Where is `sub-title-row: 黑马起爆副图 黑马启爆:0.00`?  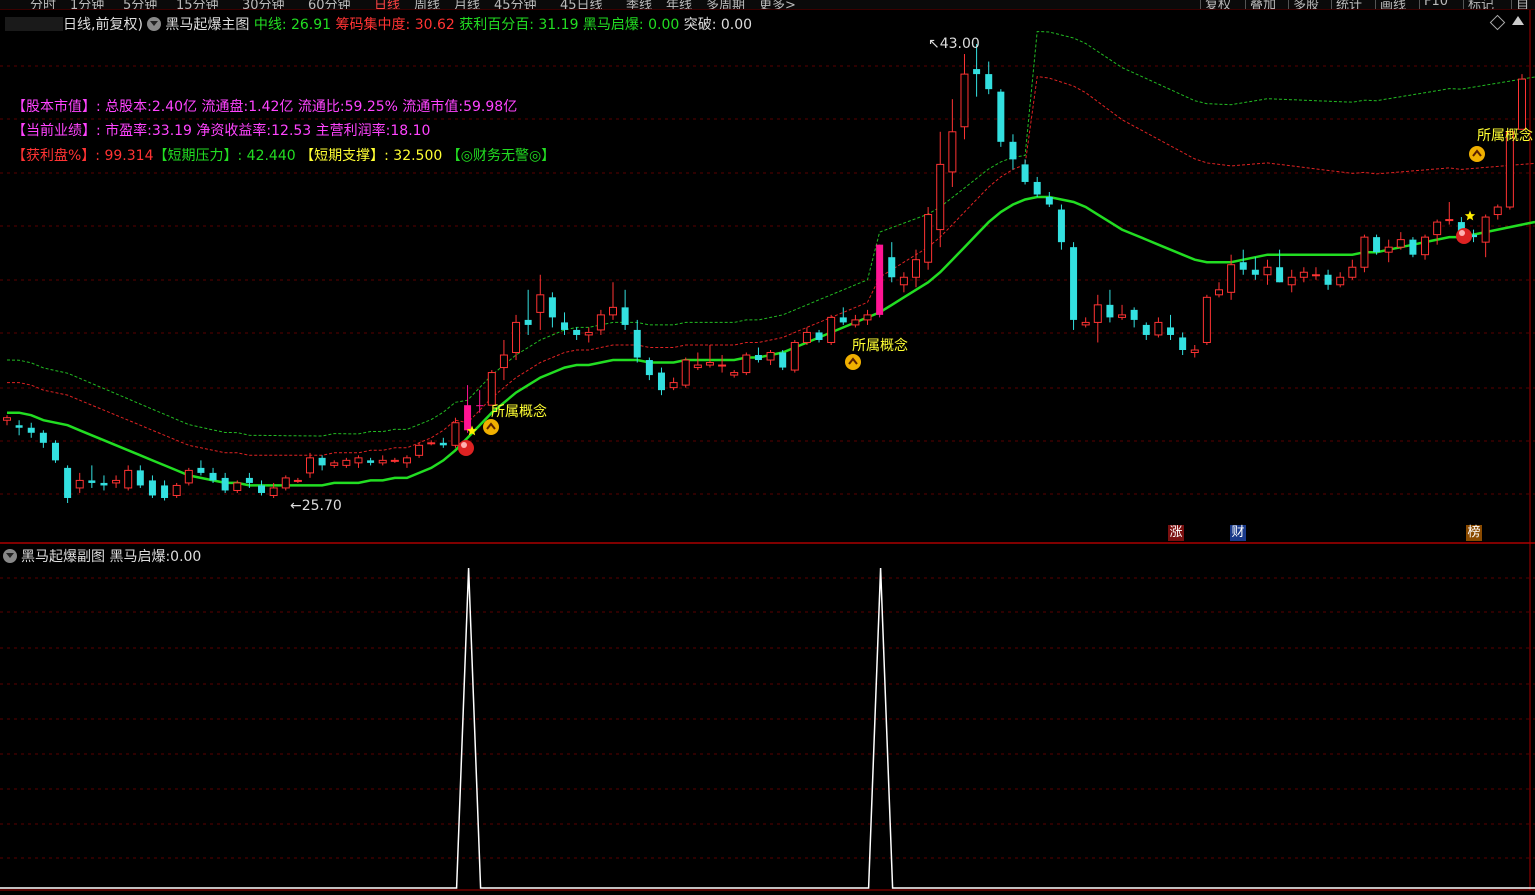 sub-title-row: 黑马起爆副图 黑马启爆:0.00 is located at coordinates (102, 556).